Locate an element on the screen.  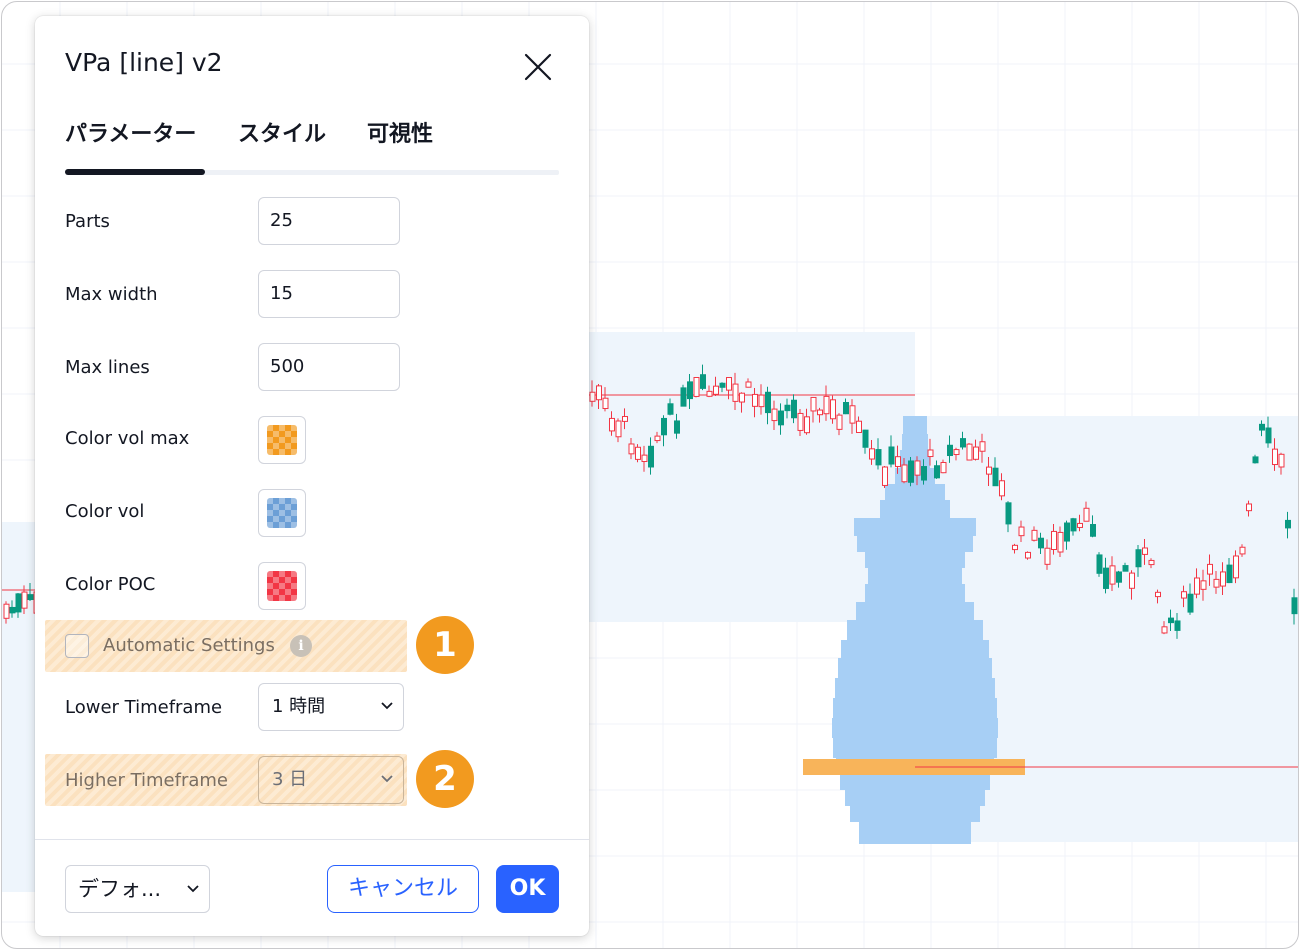
close-button is located at coordinates (538, 67).